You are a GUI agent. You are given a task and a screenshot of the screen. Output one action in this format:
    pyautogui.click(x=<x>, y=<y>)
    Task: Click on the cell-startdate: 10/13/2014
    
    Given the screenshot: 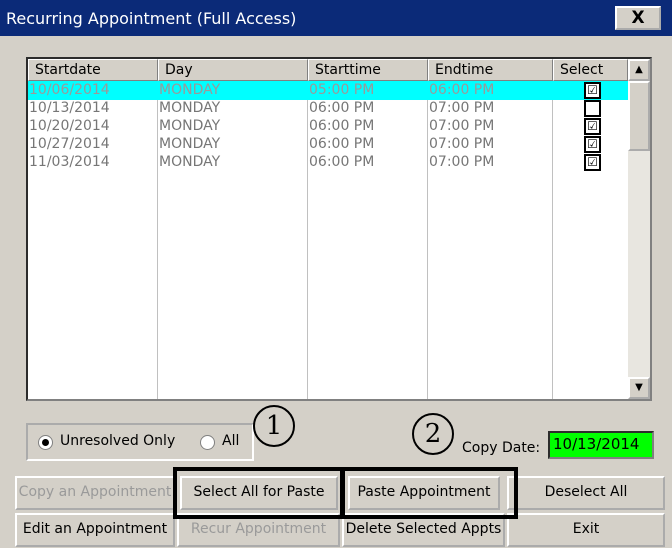 What is the action you would take?
    pyautogui.click(x=69, y=108)
    